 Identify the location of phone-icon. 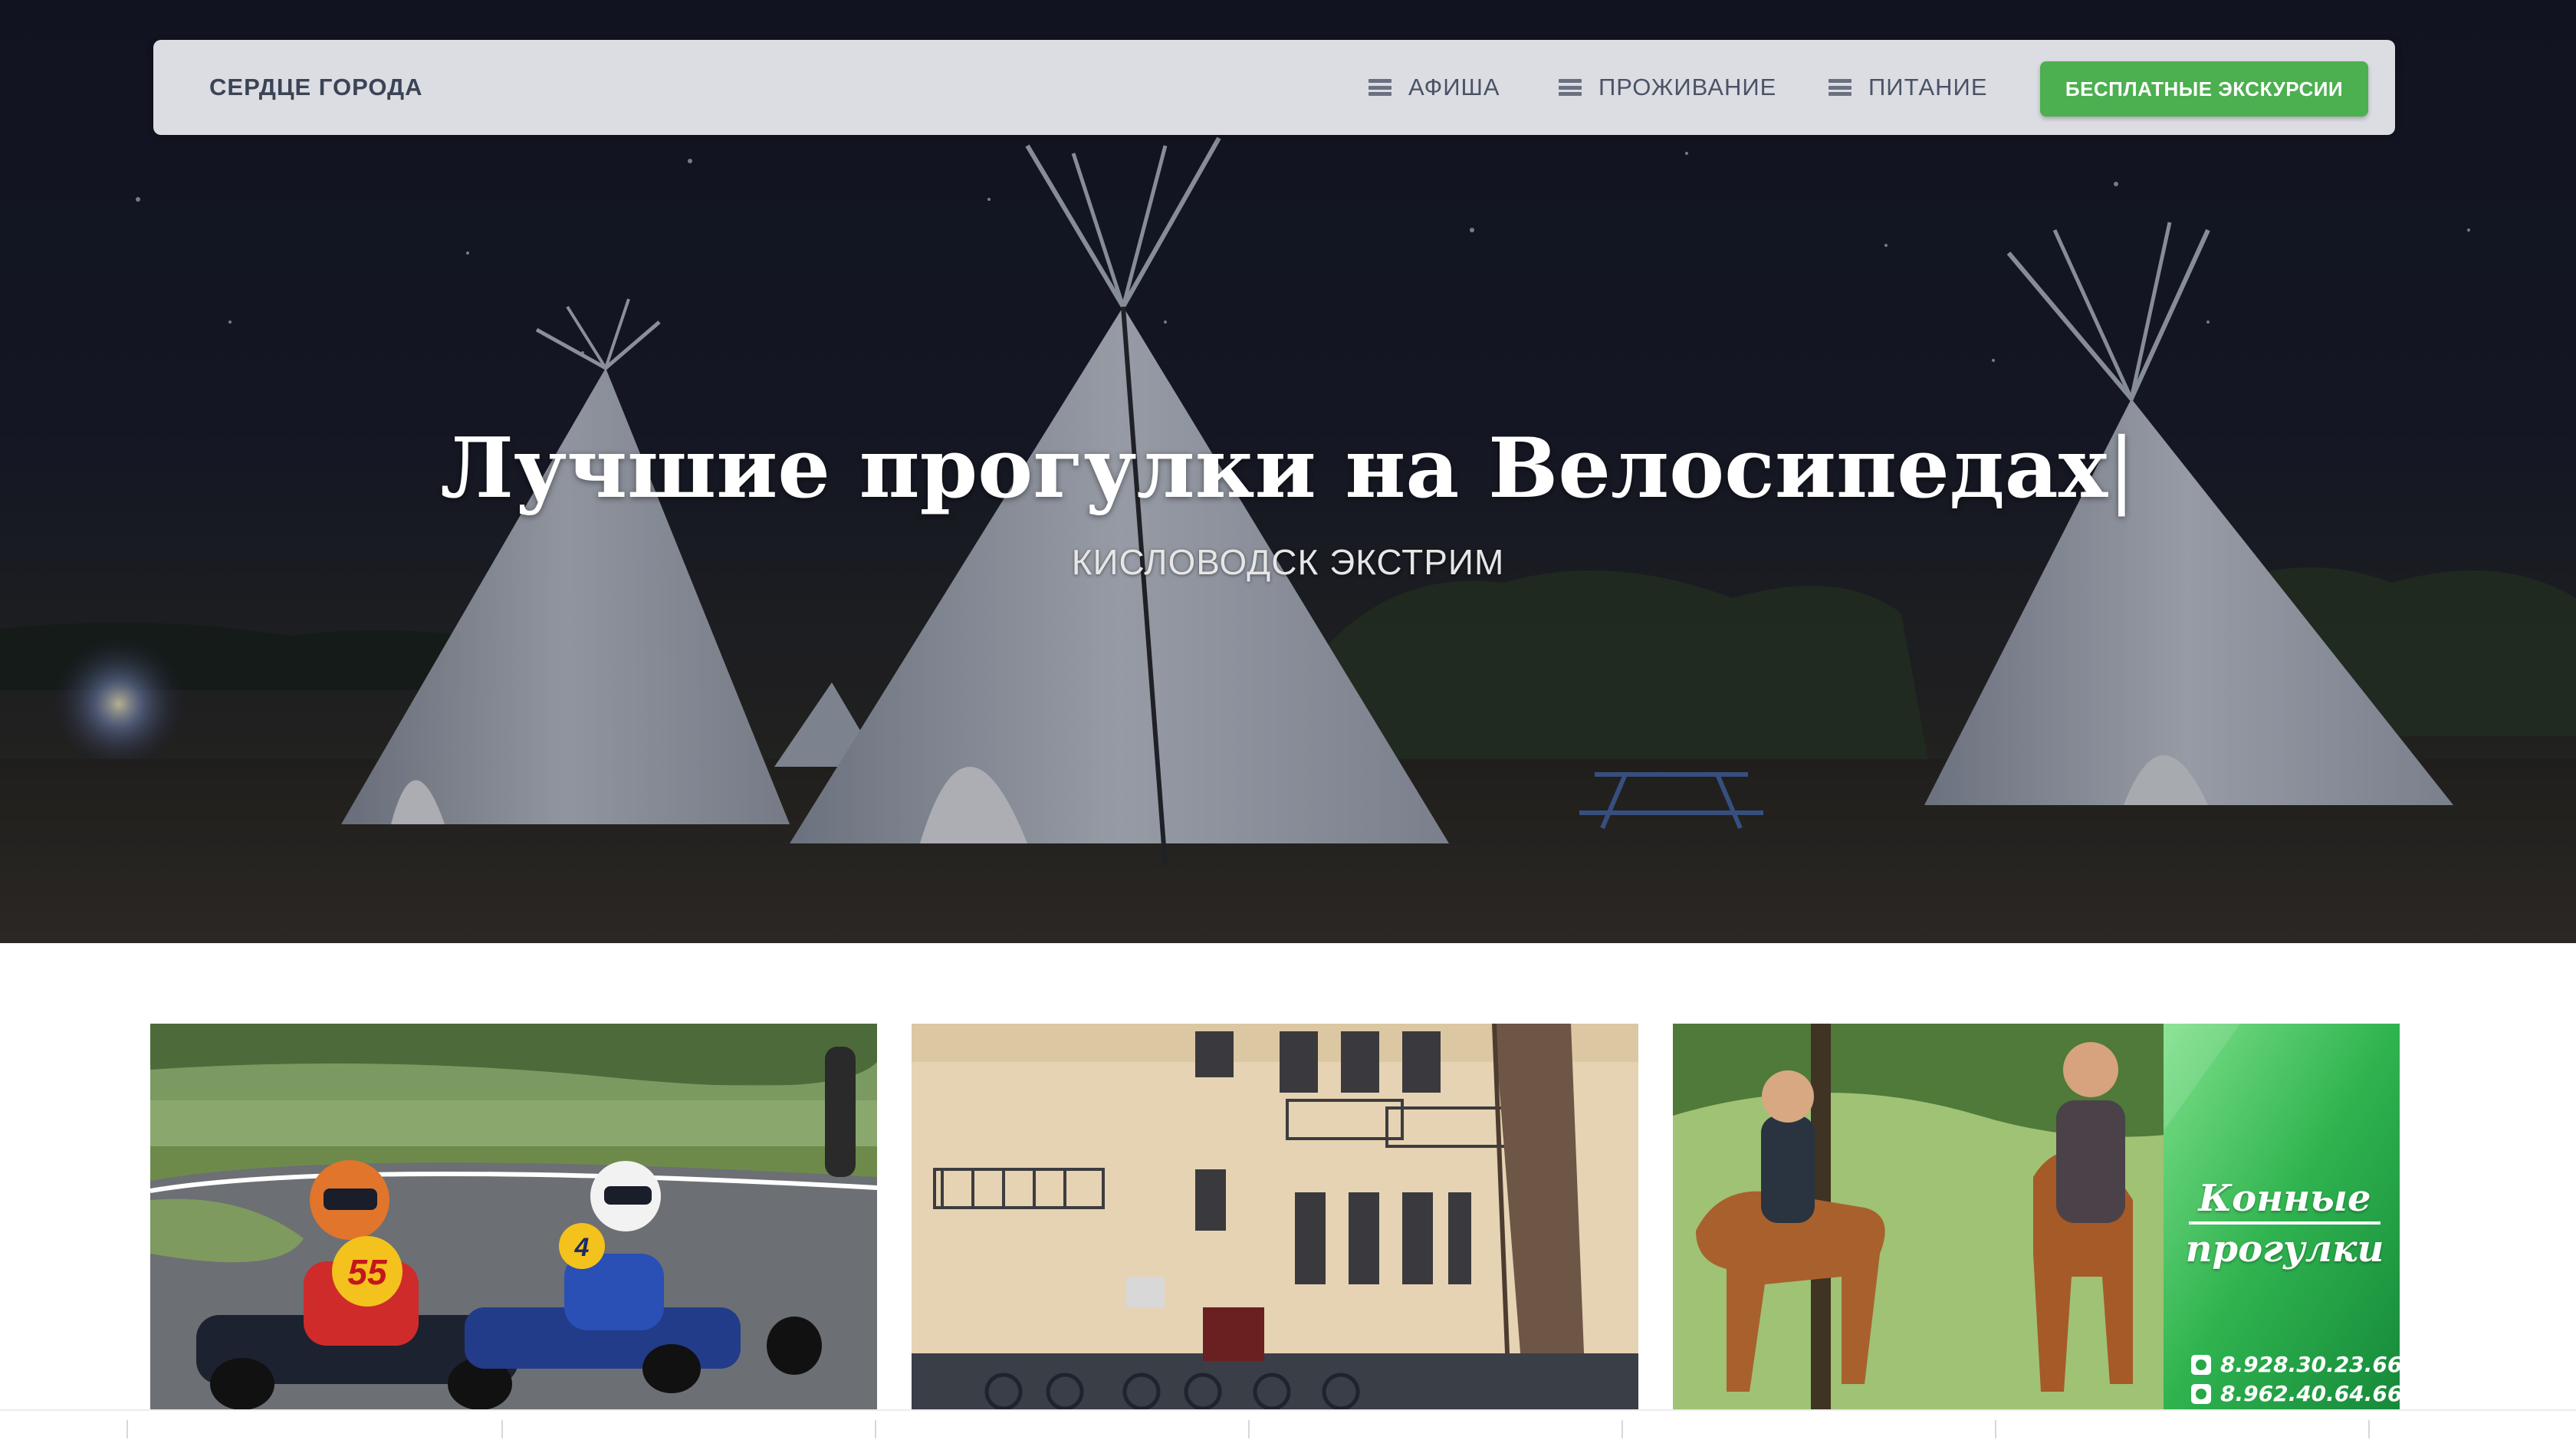
(2201, 1364).